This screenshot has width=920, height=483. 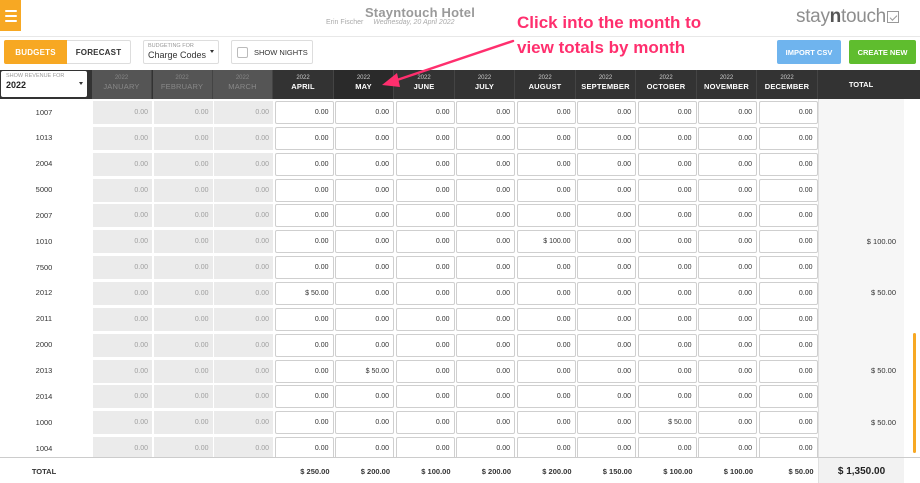 What do you see at coordinates (546, 242) in the screenshot?
I see `budget-cell: $ 100.00` at bounding box center [546, 242].